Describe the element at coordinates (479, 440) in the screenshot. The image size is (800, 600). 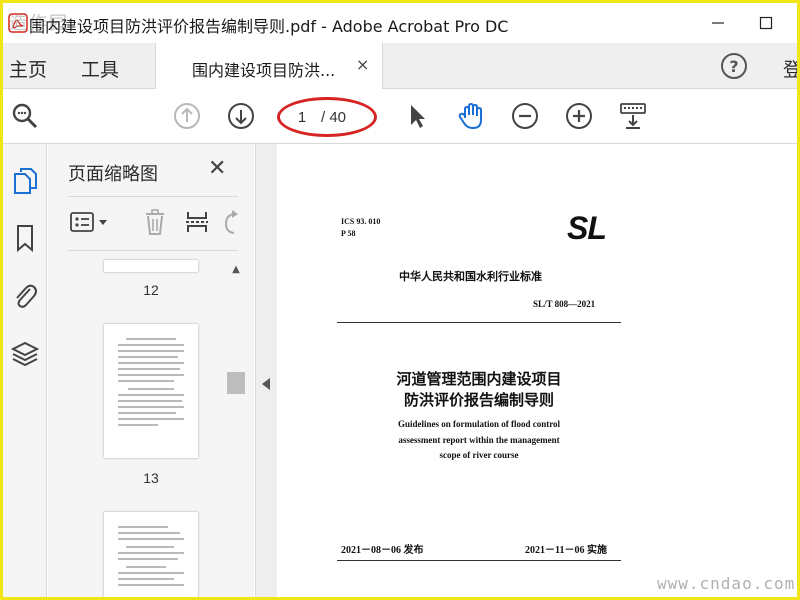
I see `english-title-line2: assessment report within the management` at that location.